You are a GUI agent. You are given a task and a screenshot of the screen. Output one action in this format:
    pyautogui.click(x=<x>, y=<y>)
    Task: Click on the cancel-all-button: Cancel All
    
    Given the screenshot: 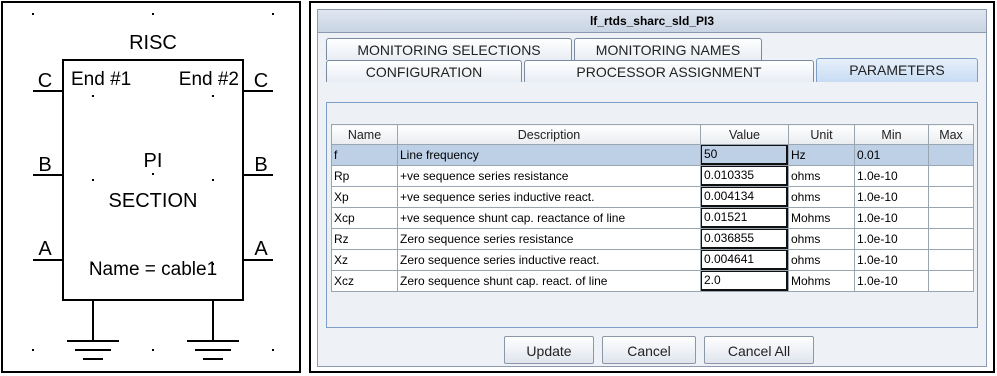 What is the action you would take?
    pyautogui.click(x=759, y=350)
    